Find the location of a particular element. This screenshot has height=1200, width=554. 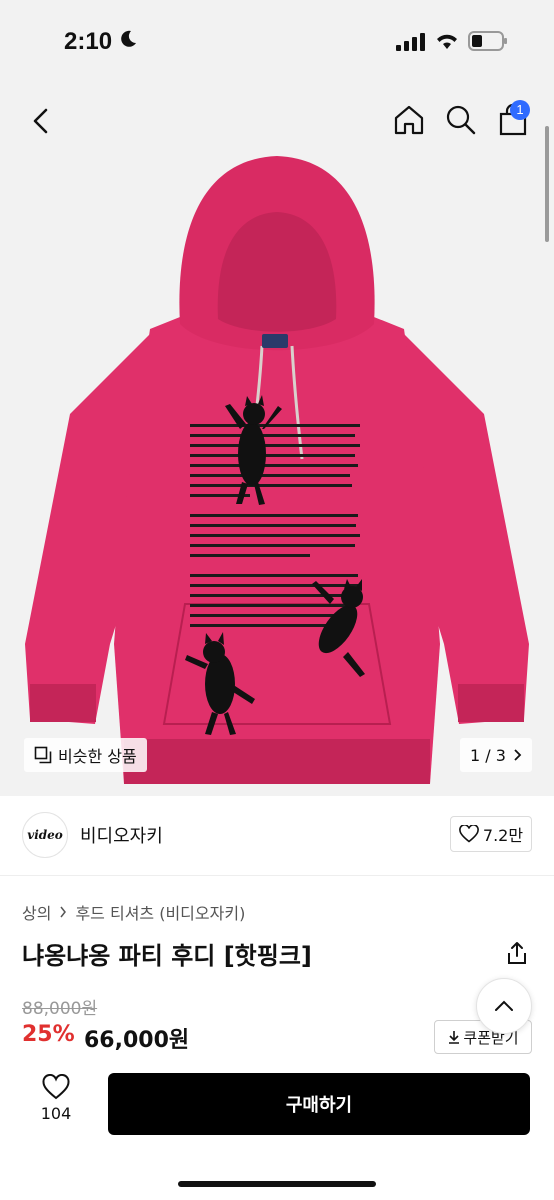

scrollbar is located at coordinates (547, 184).